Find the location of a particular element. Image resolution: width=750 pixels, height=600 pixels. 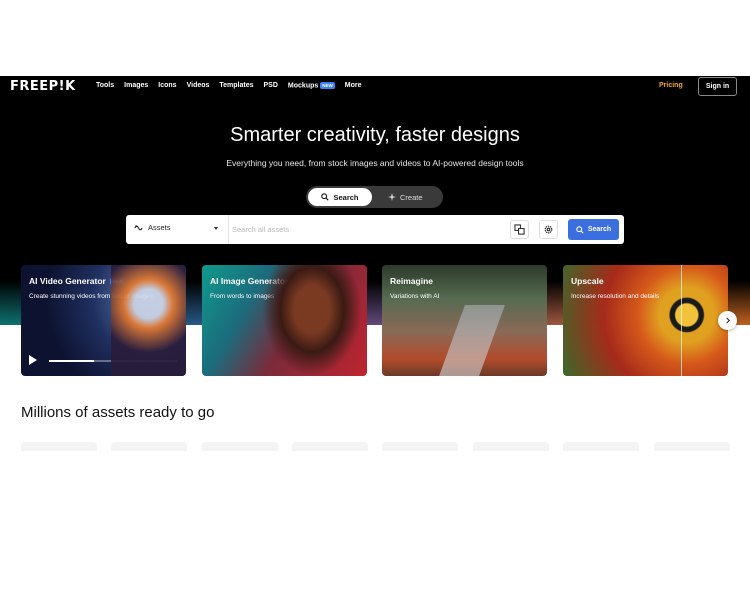

card-title: Reimagine is located at coordinates (411, 281).